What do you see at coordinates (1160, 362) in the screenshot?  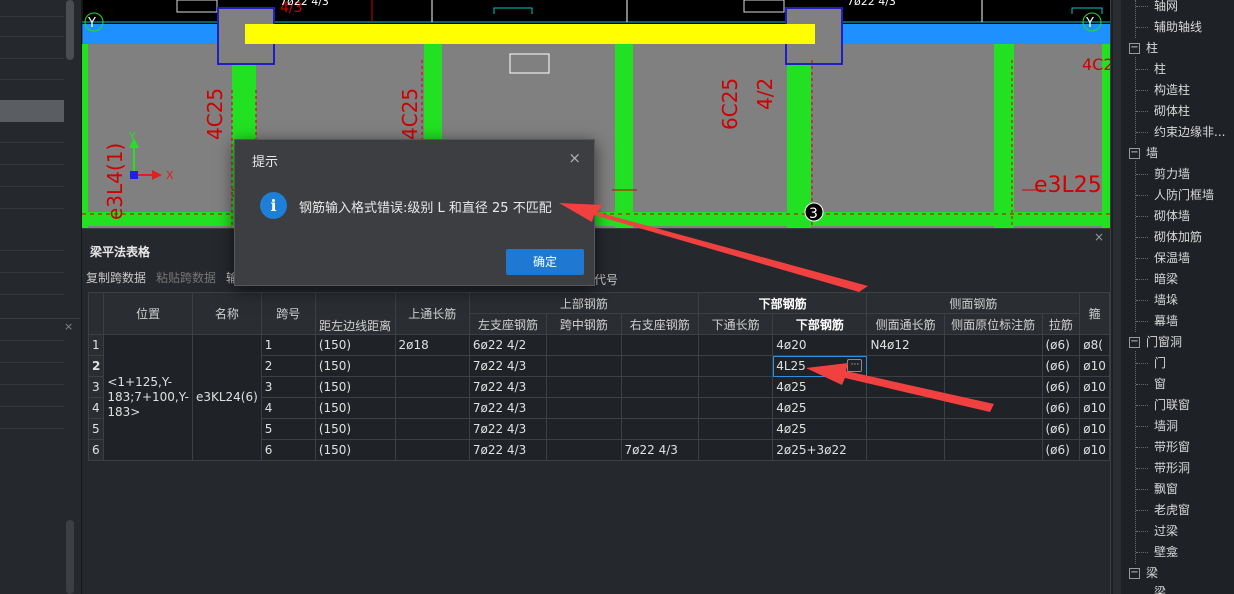 I see `tree-item: 门` at bounding box center [1160, 362].